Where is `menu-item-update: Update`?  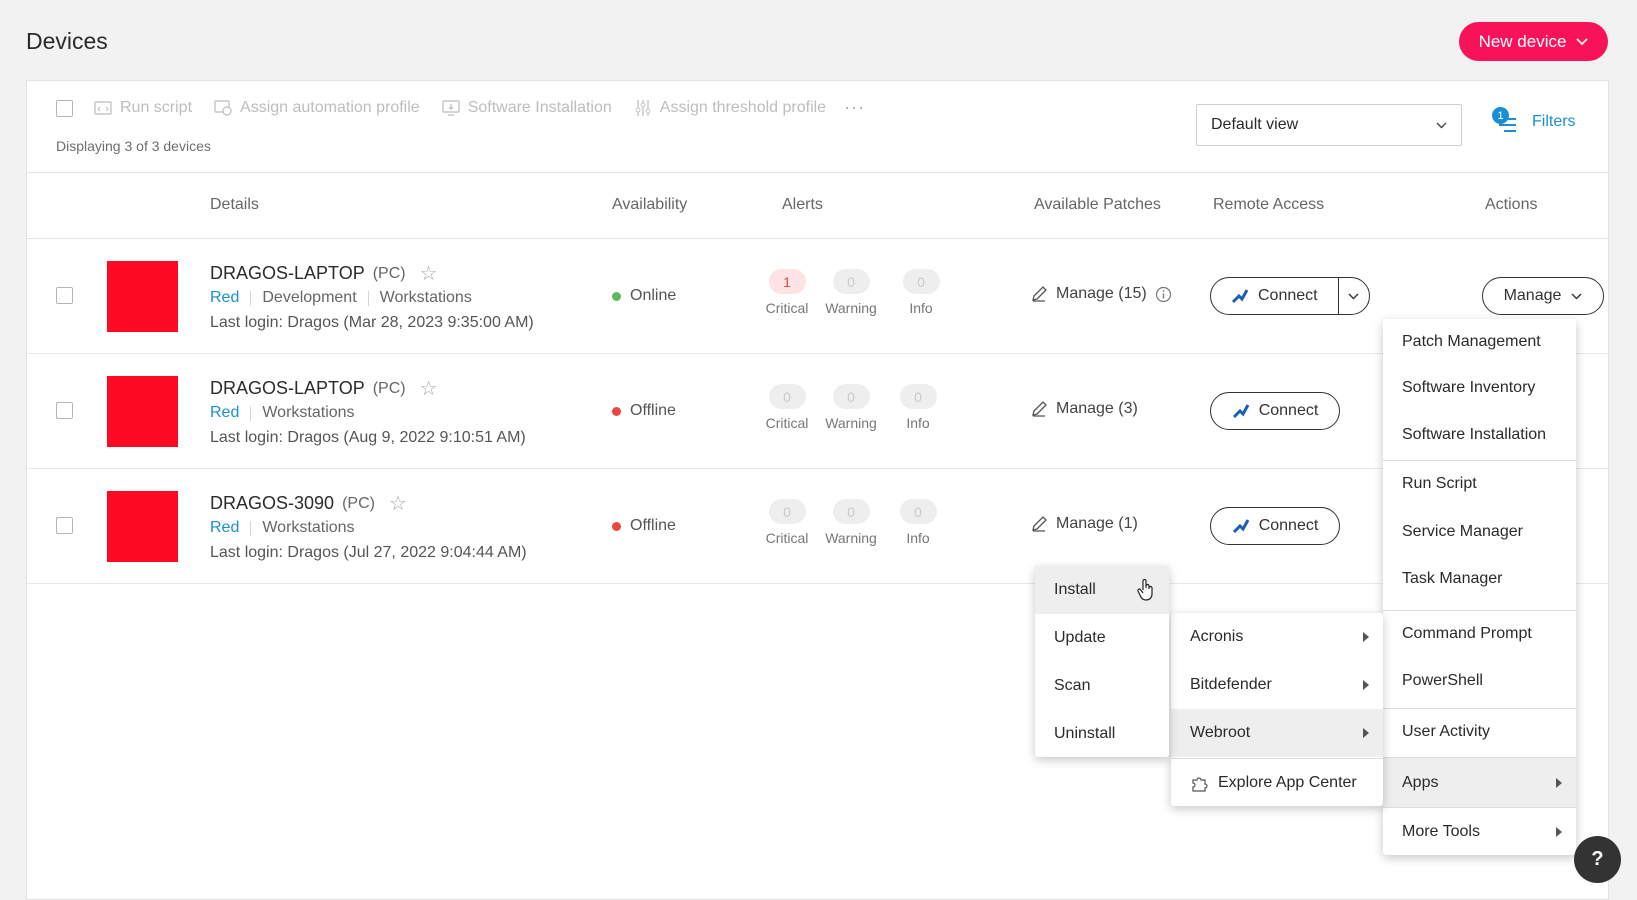 menu-item-update: Update is located at coordinates (1102, 638).